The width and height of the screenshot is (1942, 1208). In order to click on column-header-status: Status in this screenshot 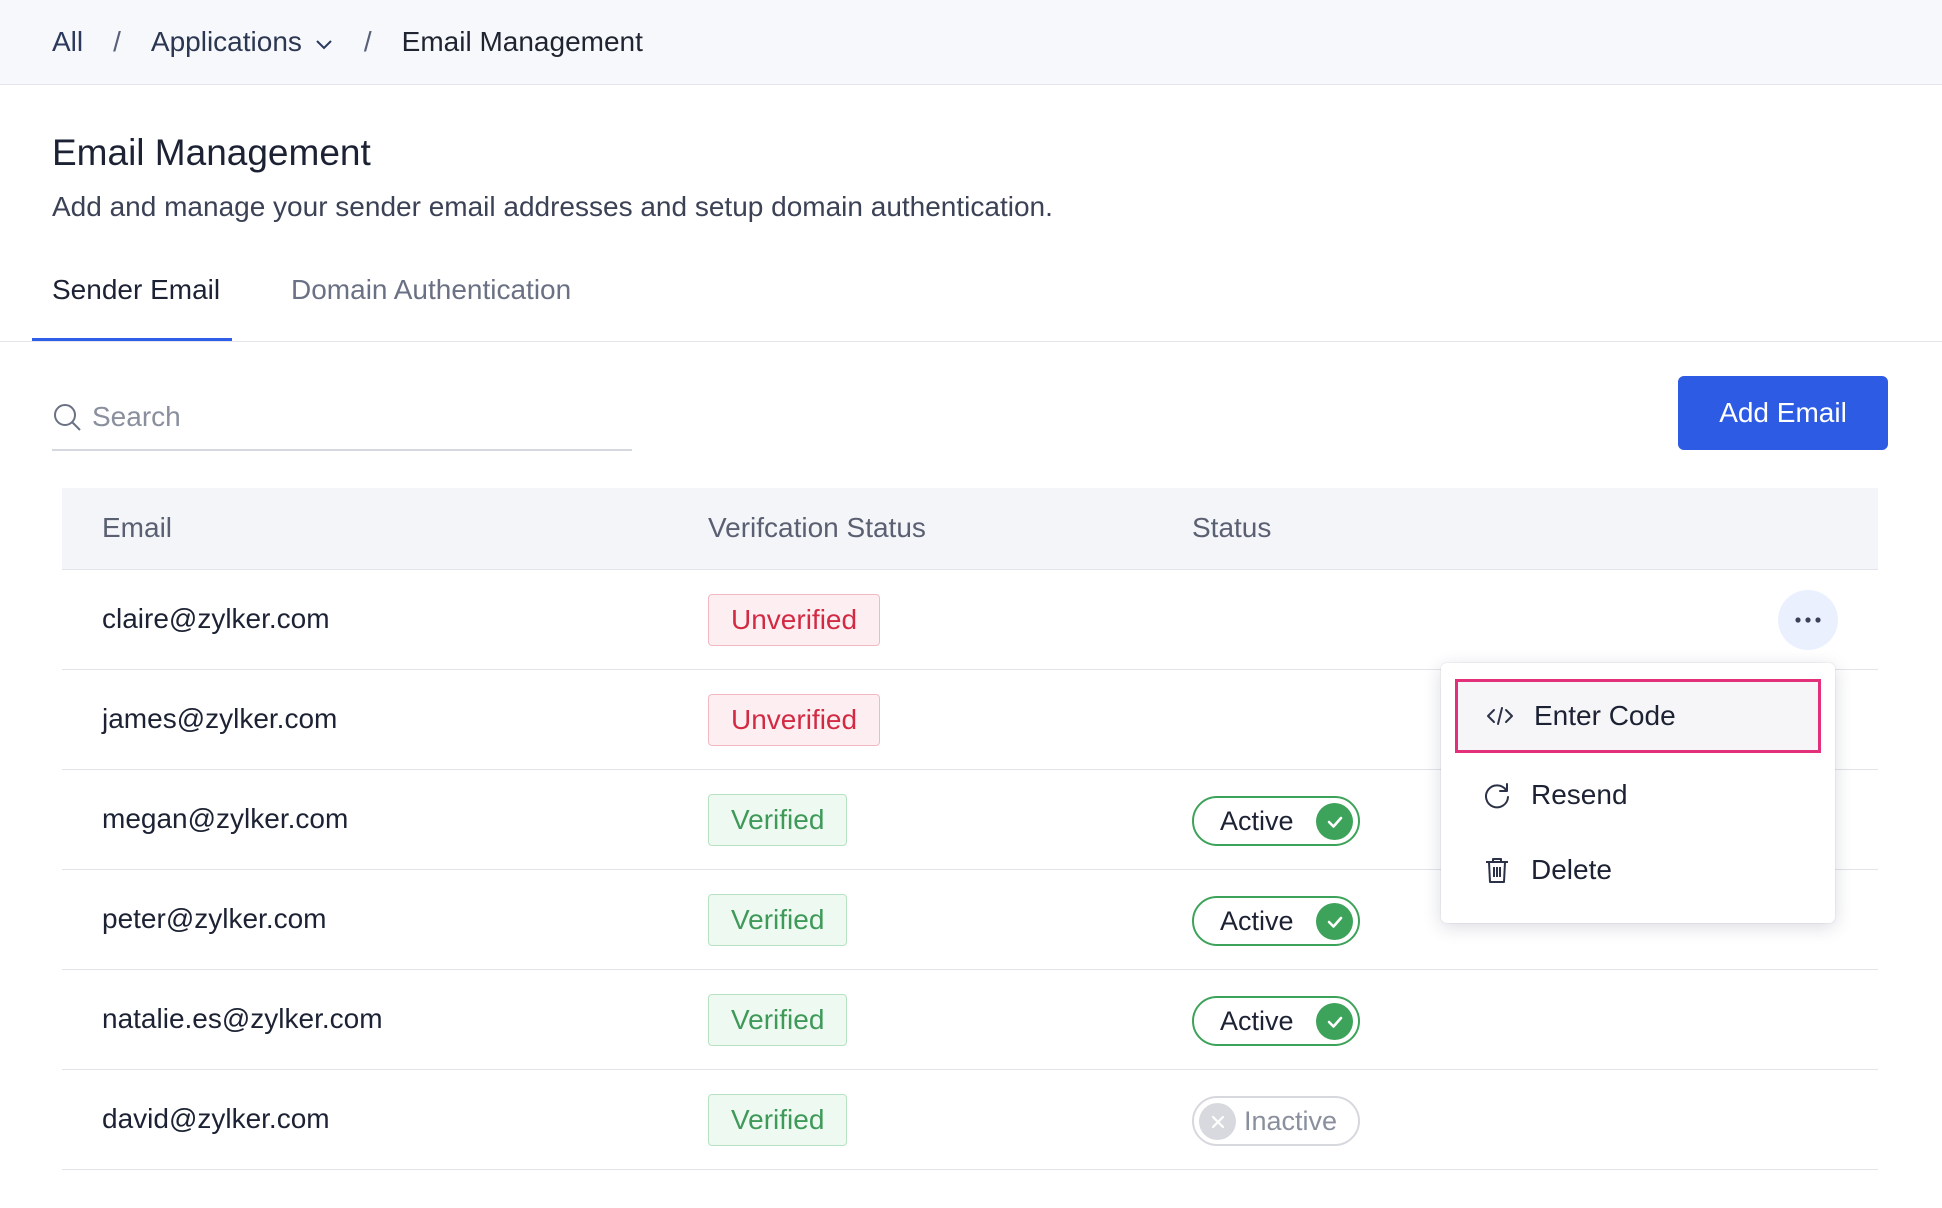, I will do `click(1232, 527)`.